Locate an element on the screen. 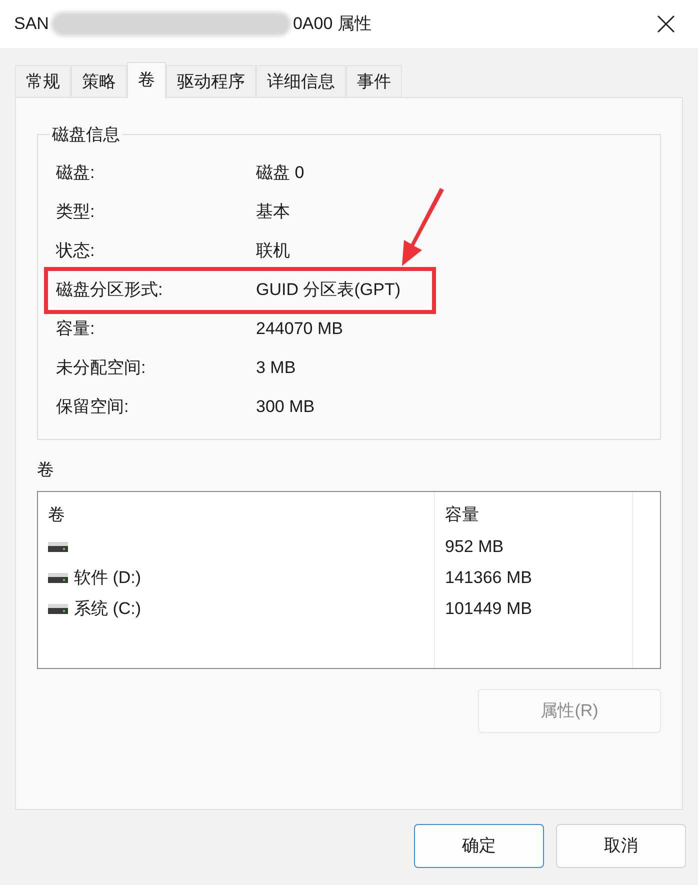 Image resolution: width=698 pixels, height=885 pixels. table-cell-text: 141366 MB is located at coordinates (488, 578).